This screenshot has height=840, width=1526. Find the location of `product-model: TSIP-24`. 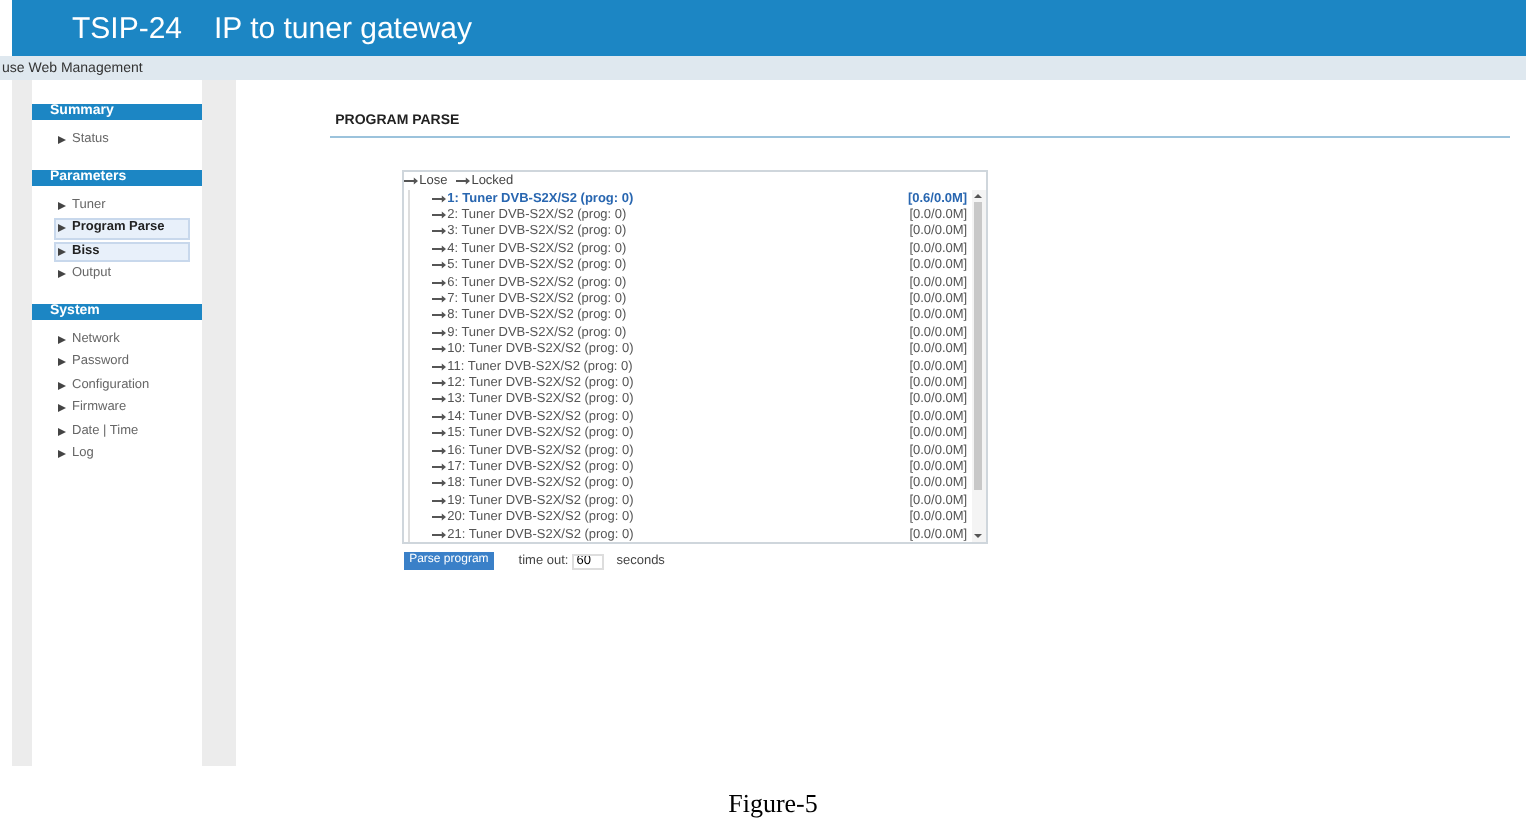

product-model: TSIP-24 is located at coordinates (128, 28).